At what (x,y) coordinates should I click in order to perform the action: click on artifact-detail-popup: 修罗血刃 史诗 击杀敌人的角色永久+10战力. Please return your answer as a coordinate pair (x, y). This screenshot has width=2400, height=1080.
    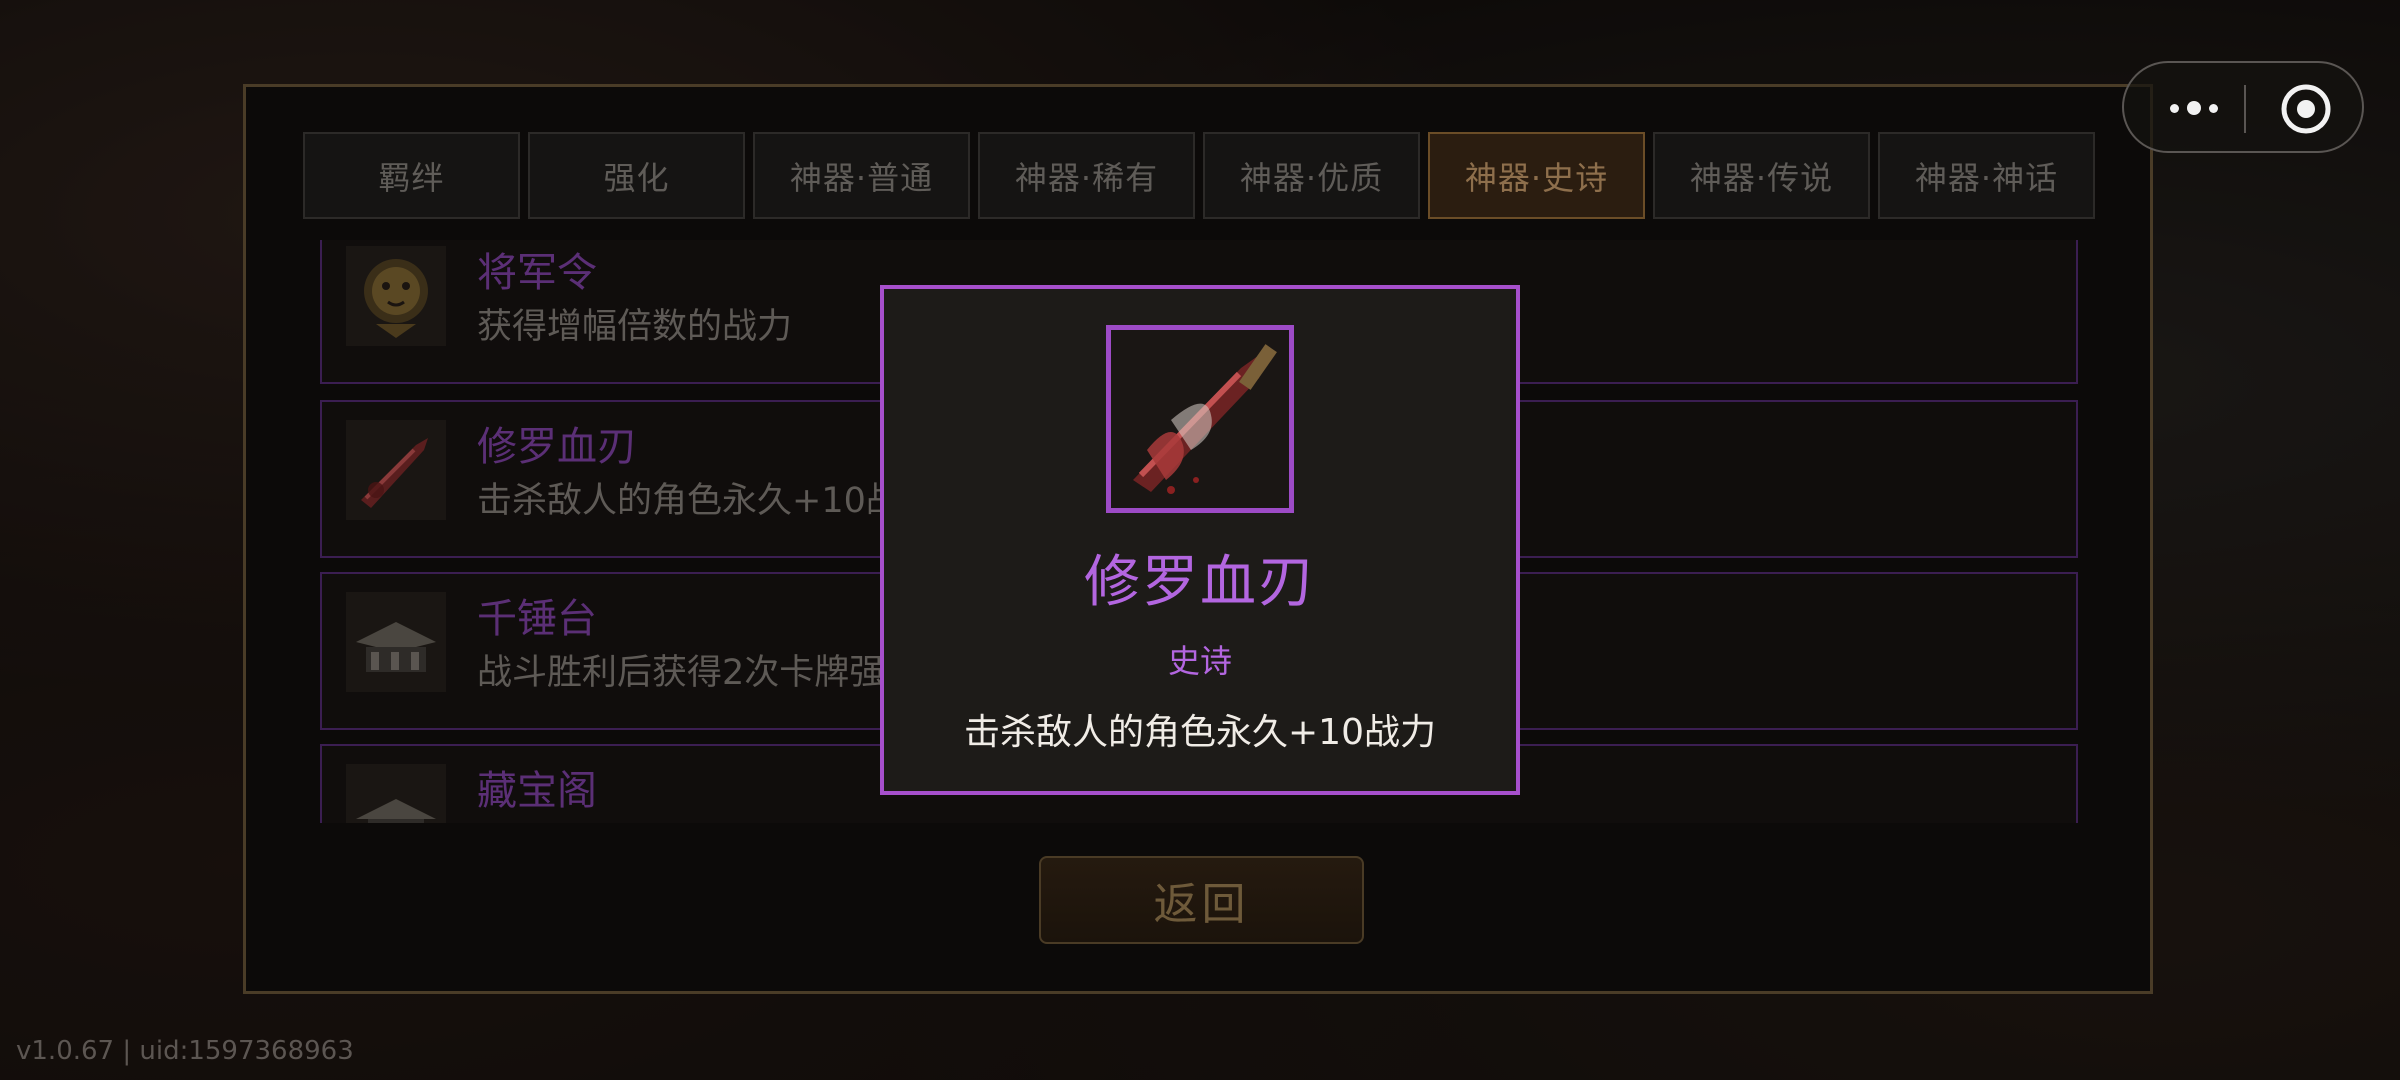
    Looking at the image, I should click on (1200, 540).